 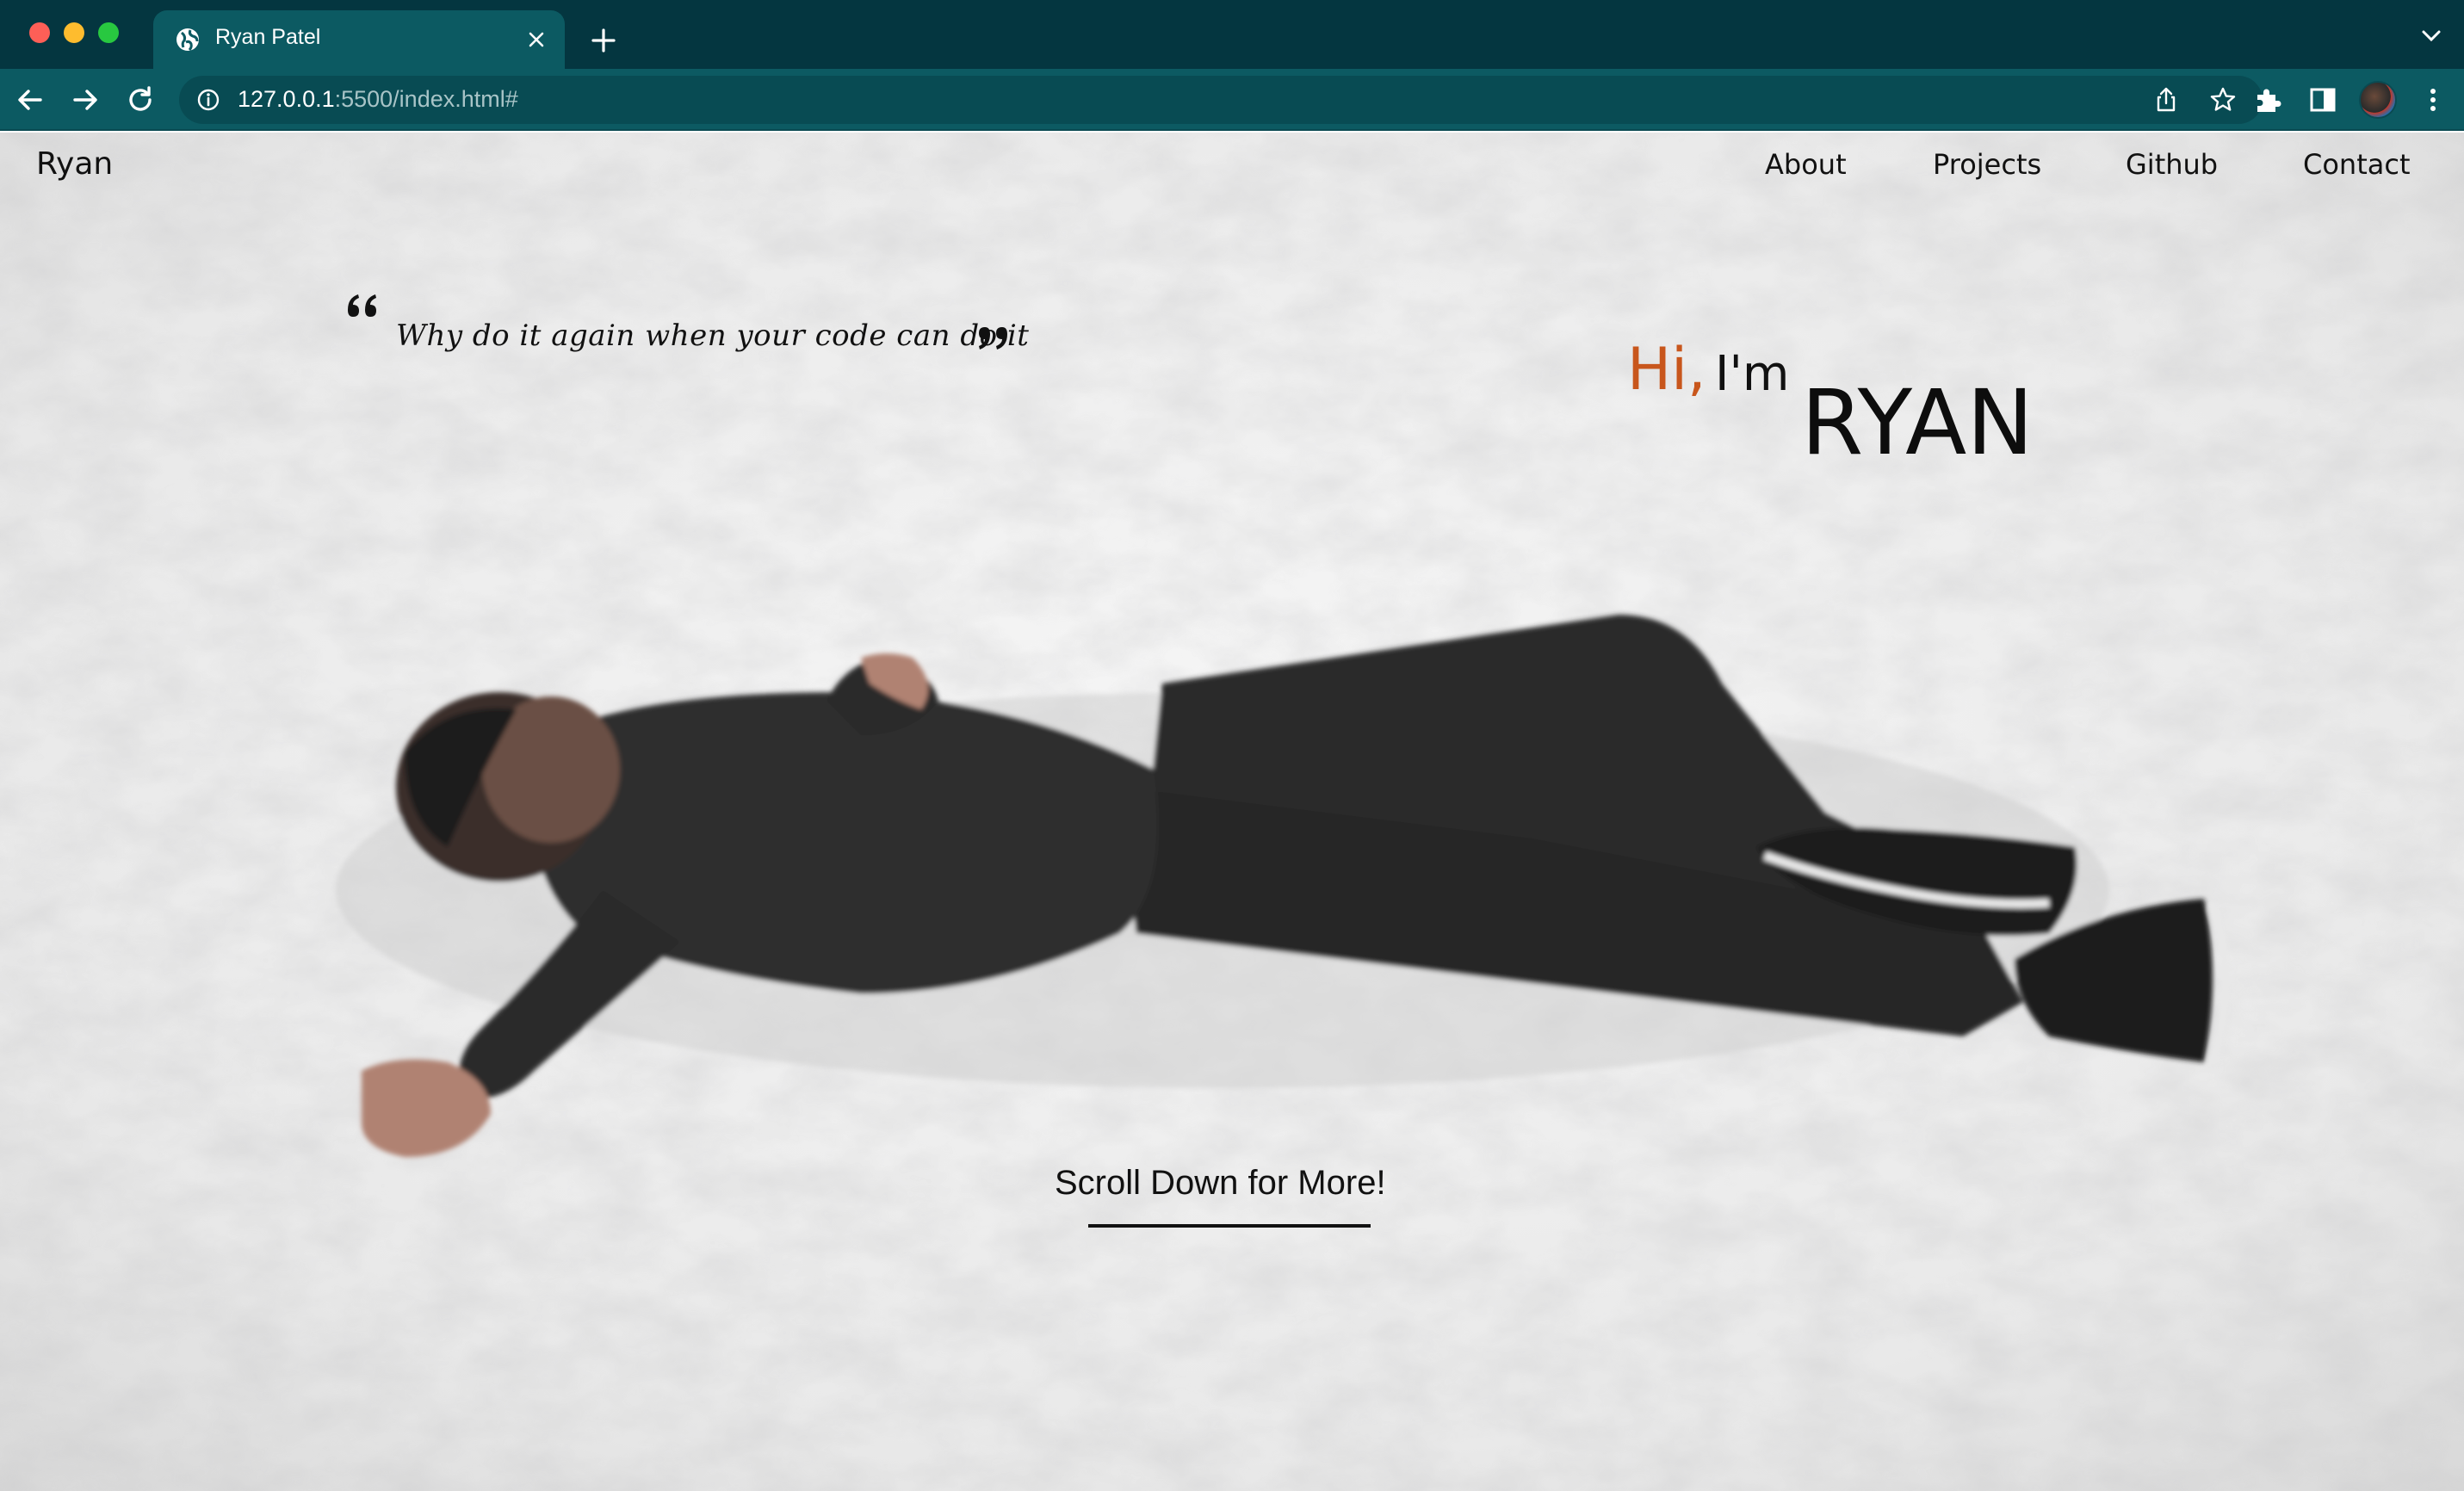 What do you see at coordinates (1666, 370) in the screenshot?
I see `hero-greeting: Hi,` at bounding box center [1666, 370].